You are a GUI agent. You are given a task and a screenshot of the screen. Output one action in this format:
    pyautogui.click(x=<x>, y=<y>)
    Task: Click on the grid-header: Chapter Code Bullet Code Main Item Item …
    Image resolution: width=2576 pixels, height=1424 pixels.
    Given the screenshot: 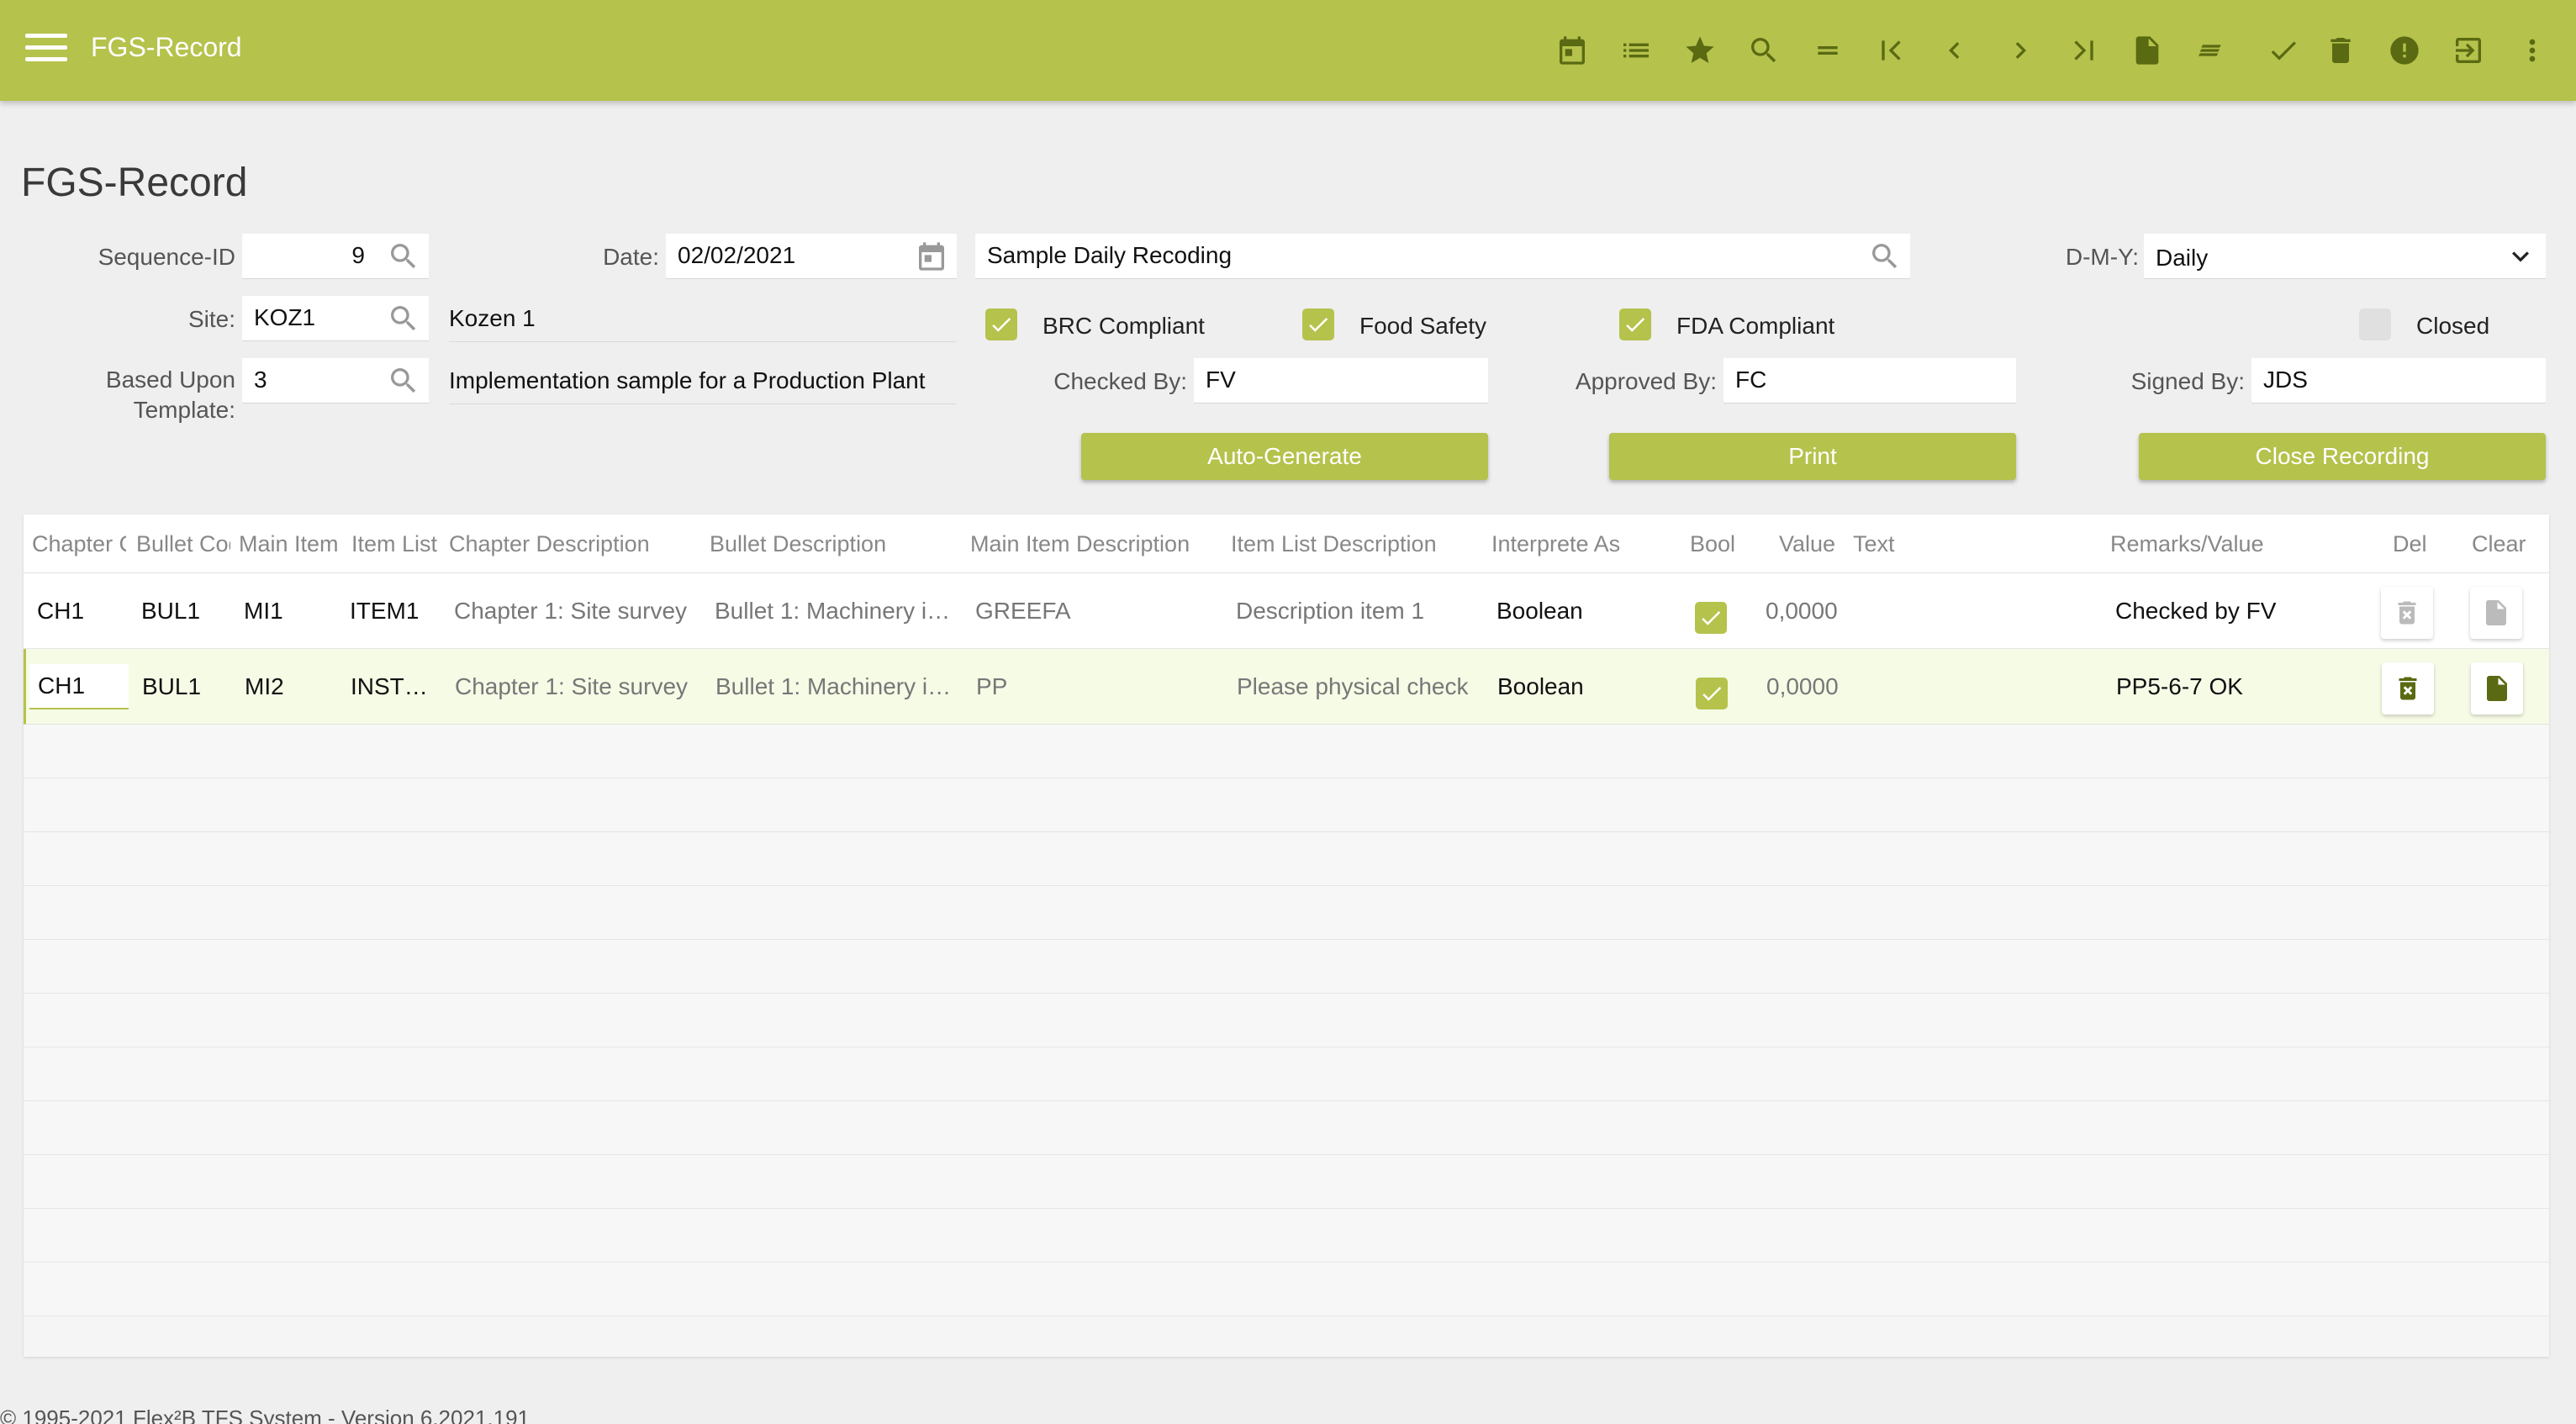 What is the action you would take?
    pyautogui.click(x=1286, y=543)
    